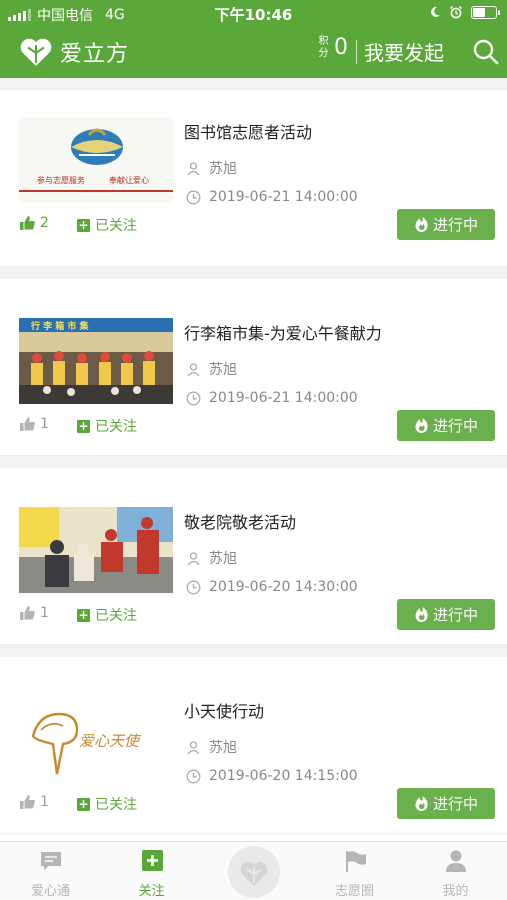 The width and height of the screenshot is (507, 900). What do you see at coordinates (248, 131) in the screenshot?
I see `activity-title: 图书馆志愿者活动` at bounding box center [248, 131].